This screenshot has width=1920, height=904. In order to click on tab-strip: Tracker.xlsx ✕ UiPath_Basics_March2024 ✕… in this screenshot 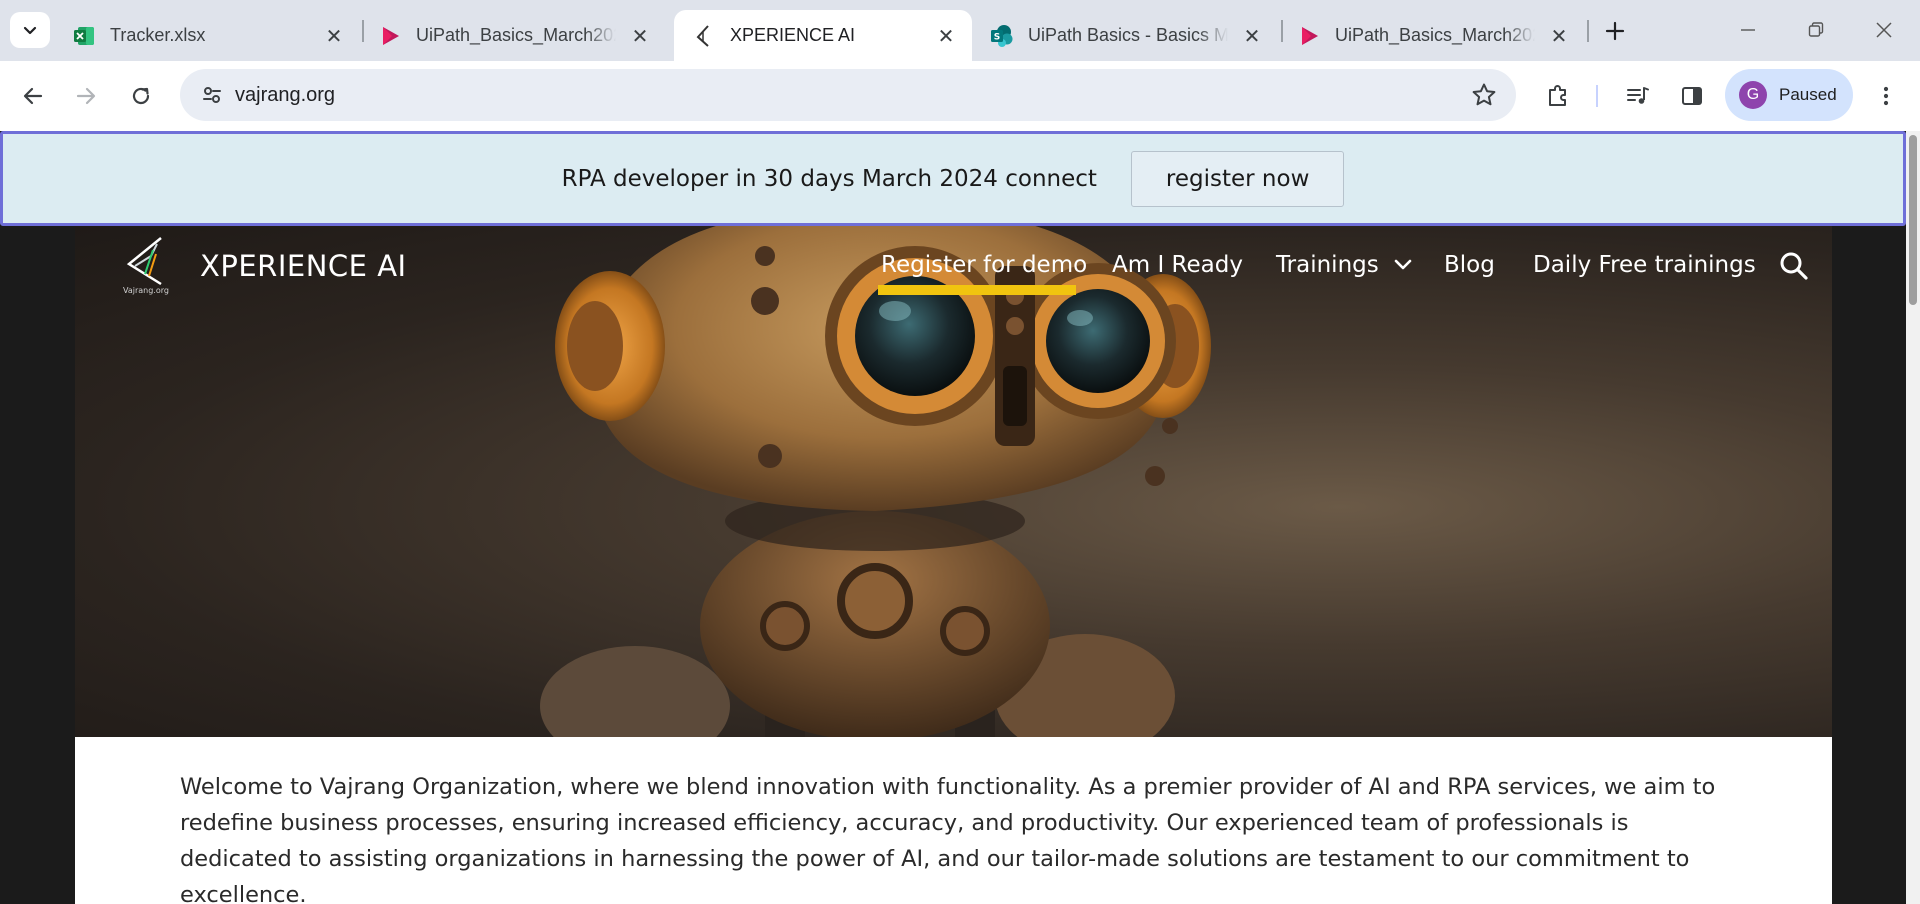, I will do `click(960, 30)`.